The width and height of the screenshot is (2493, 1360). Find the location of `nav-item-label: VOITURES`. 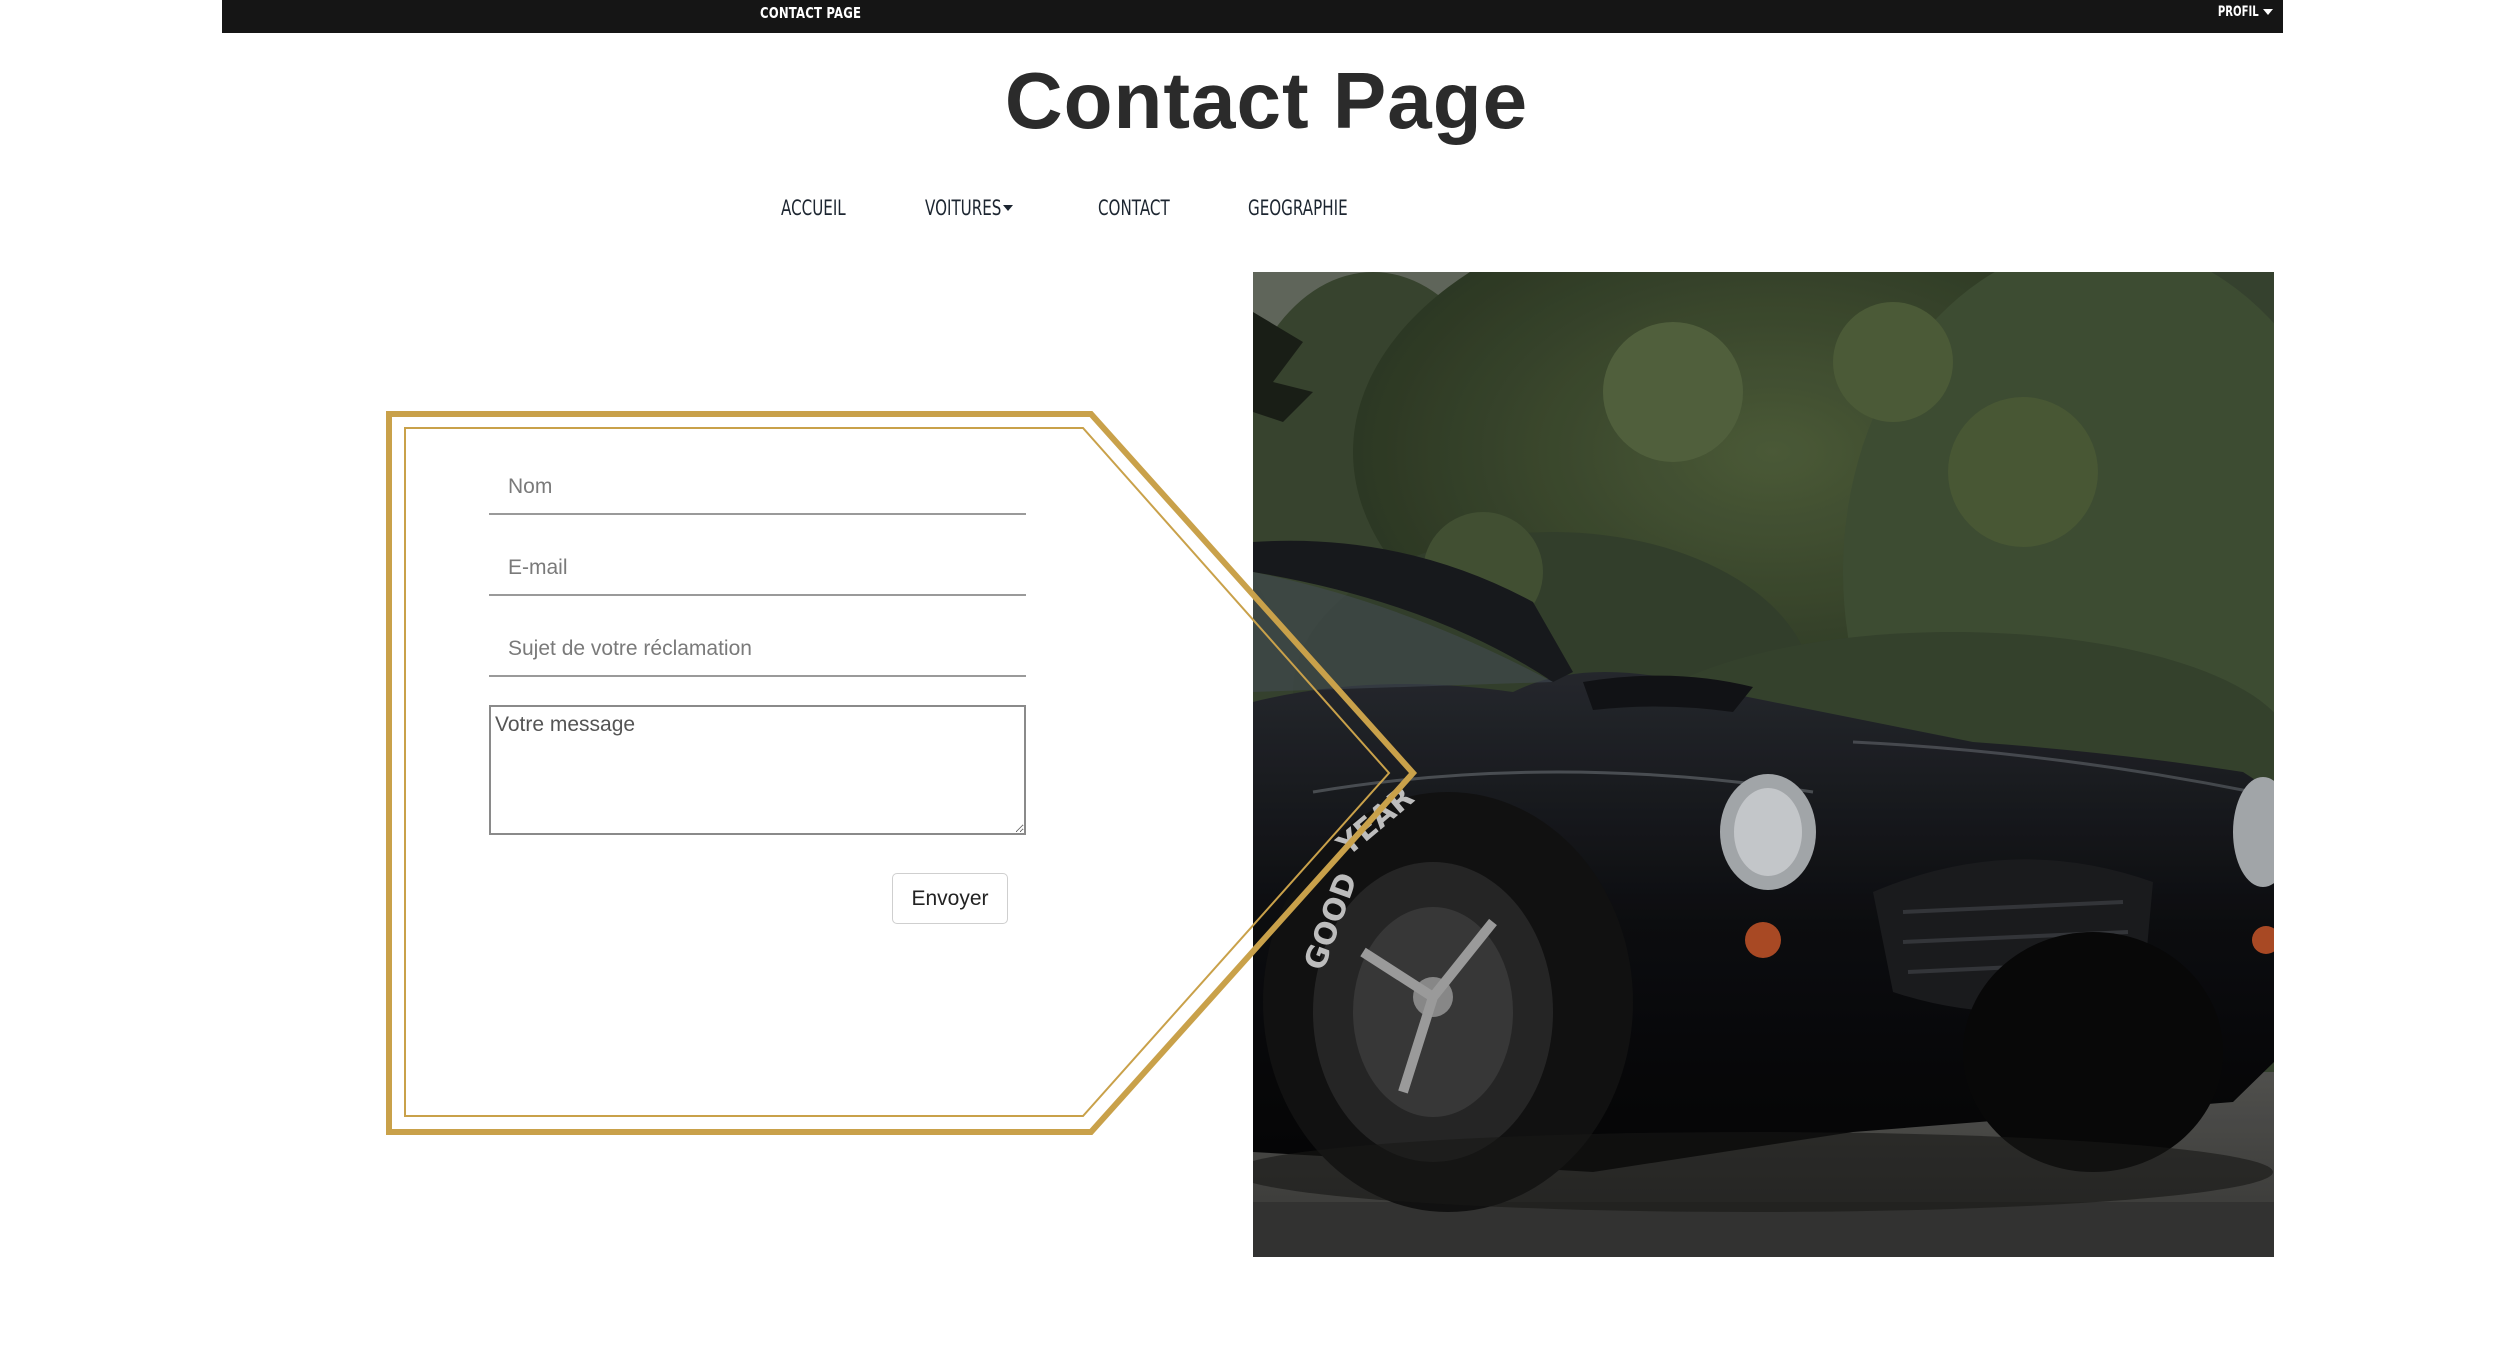

nav-item-label: VOITURES is located at coordinates (963, 208).